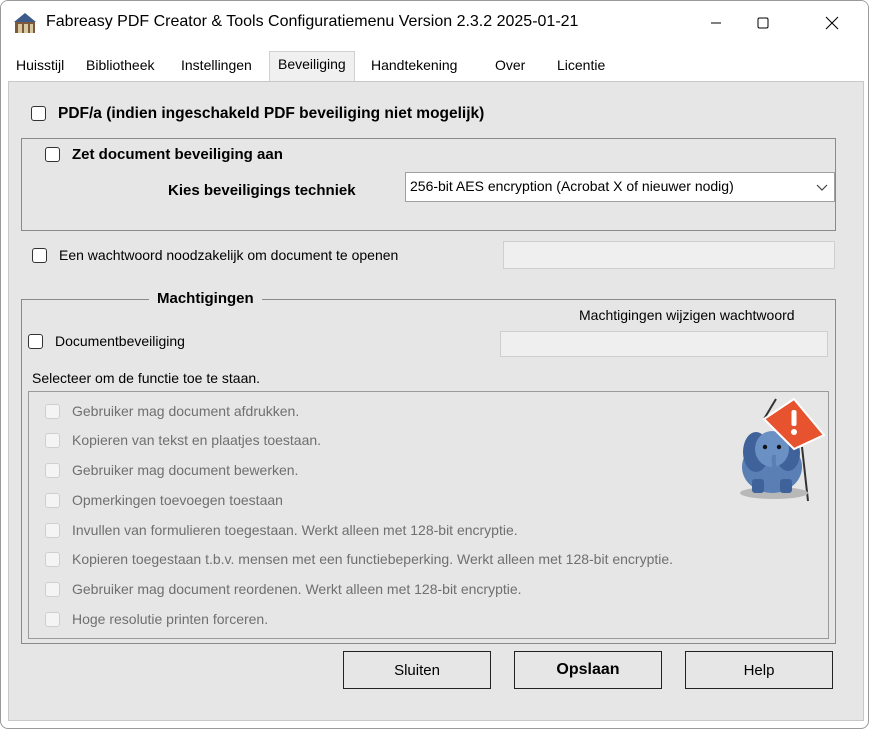 This screenshot has height=729, width=869. I want to click on permission-reorder-checkbox, so click(52, 589).